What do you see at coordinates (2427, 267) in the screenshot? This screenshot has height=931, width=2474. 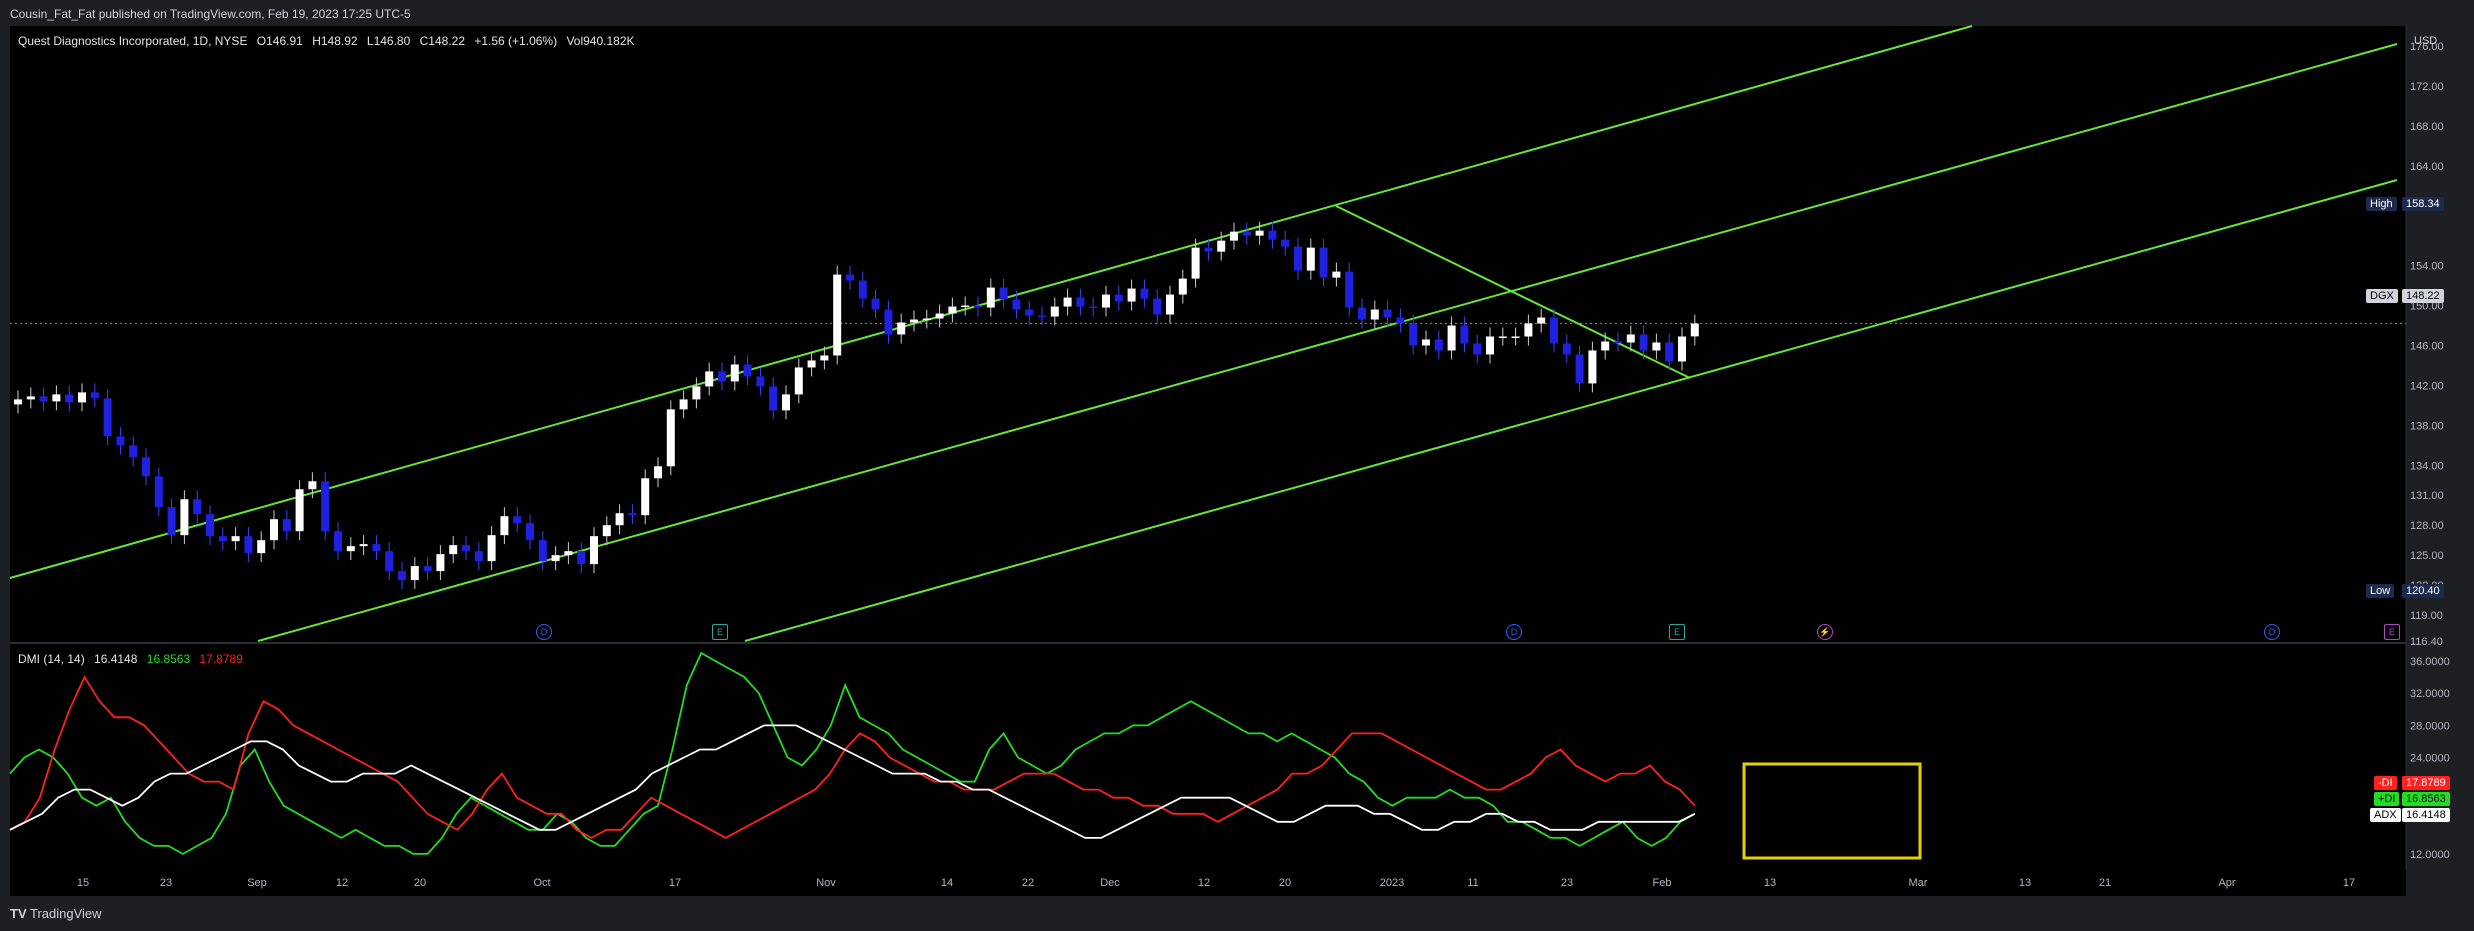 I see `price-tick-label: 154.00` at bounding box center [2427, 267].